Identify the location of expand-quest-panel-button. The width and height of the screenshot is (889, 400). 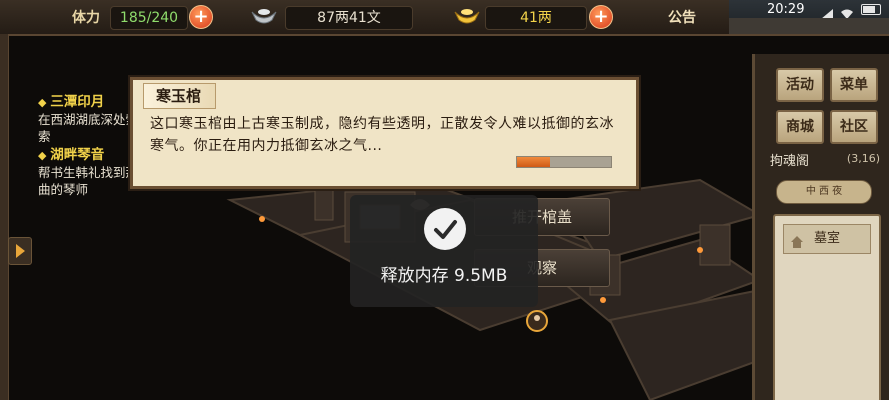
(20, 251).